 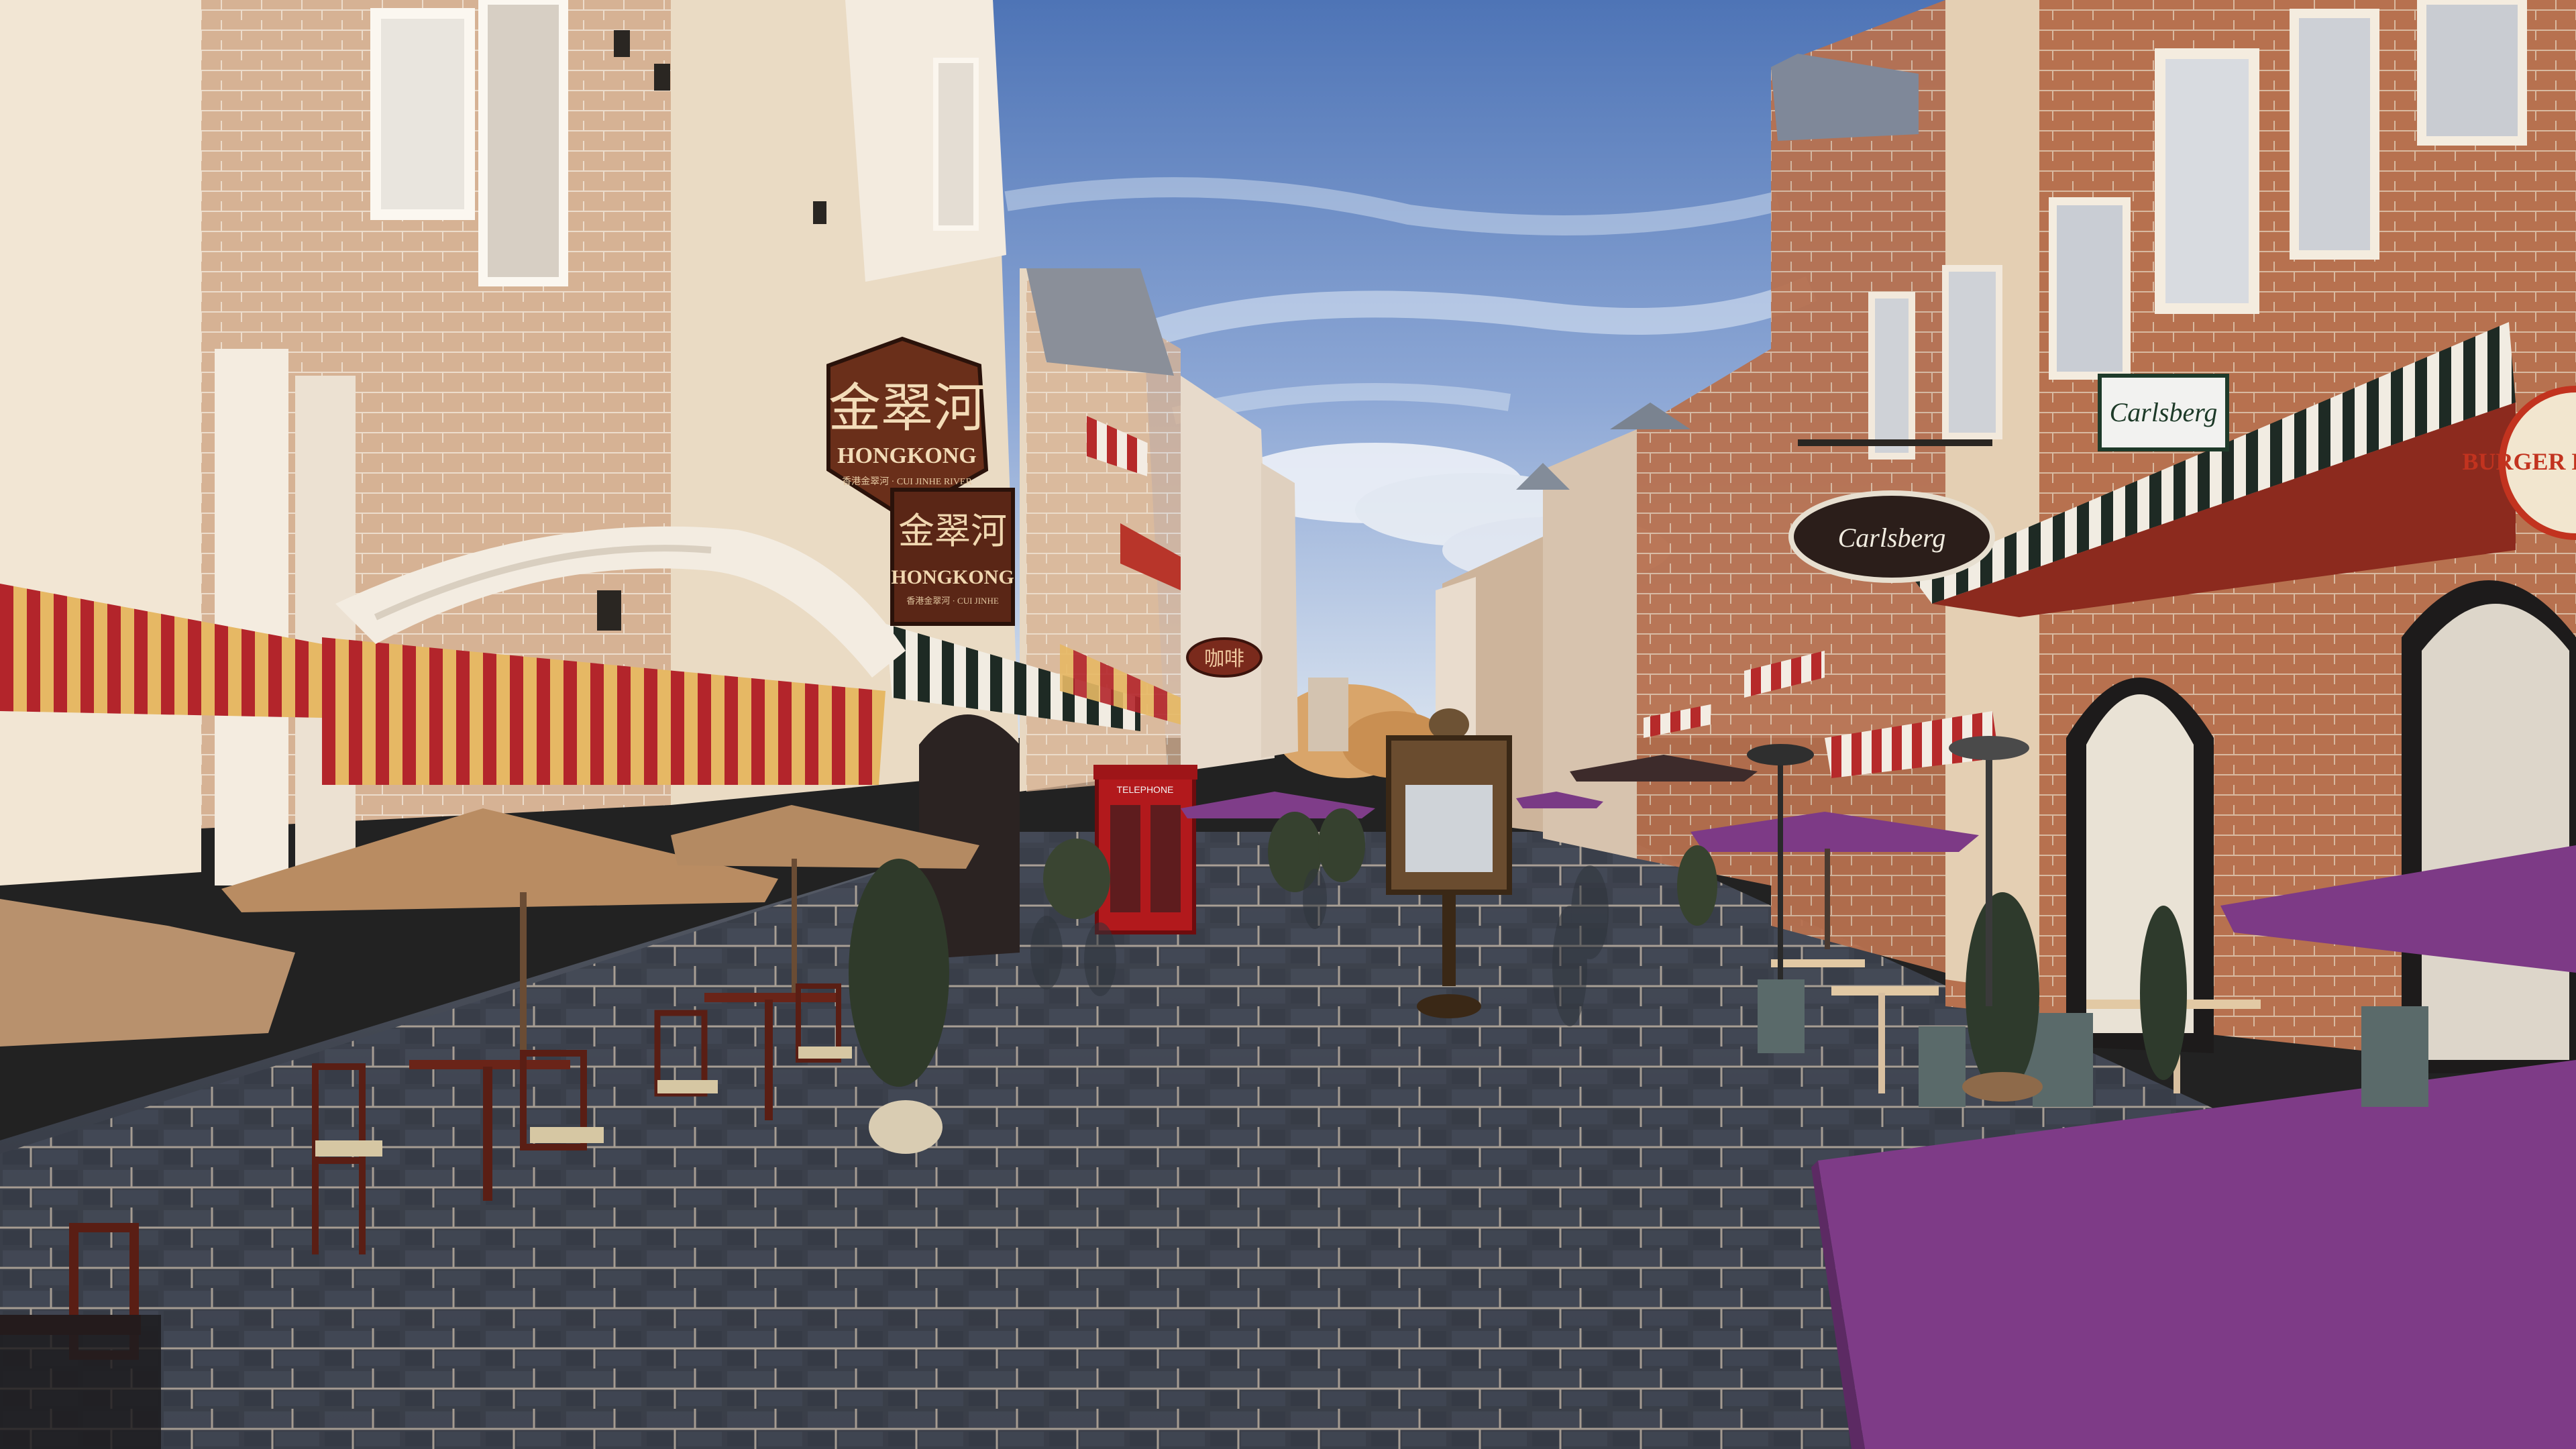 I want to click on carlsberg-wall-sign: Carlsberg, so click(x=2163, y=412).